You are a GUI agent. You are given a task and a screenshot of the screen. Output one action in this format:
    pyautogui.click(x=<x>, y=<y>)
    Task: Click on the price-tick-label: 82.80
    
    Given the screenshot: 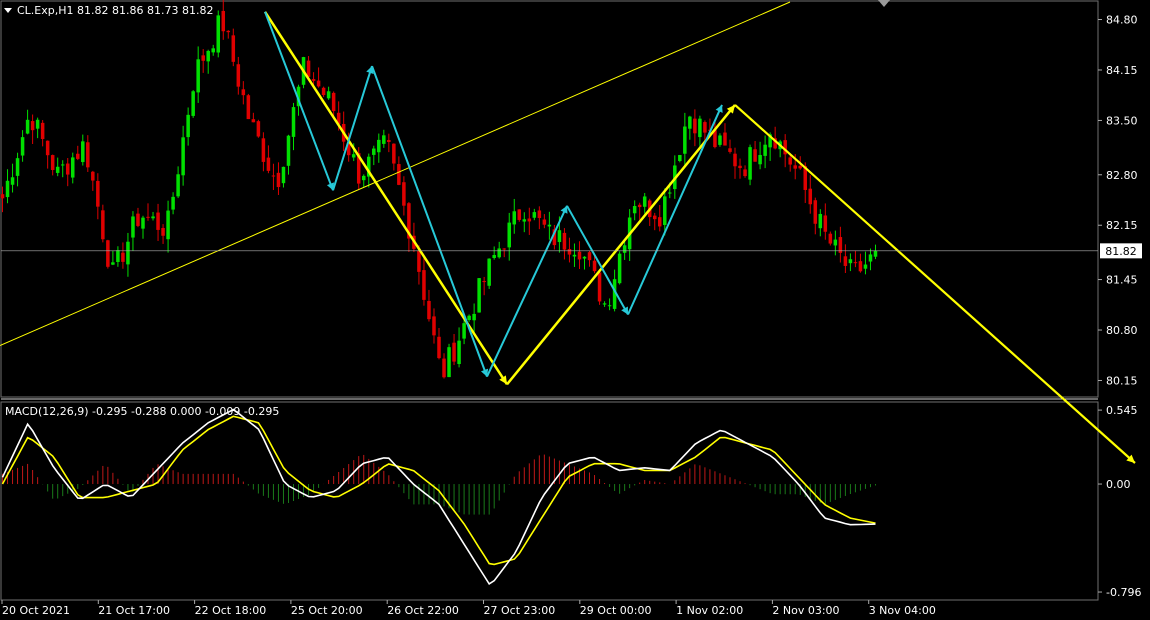 What is the action you would take?
    pyautogui.click(x=1122, y=175)
    